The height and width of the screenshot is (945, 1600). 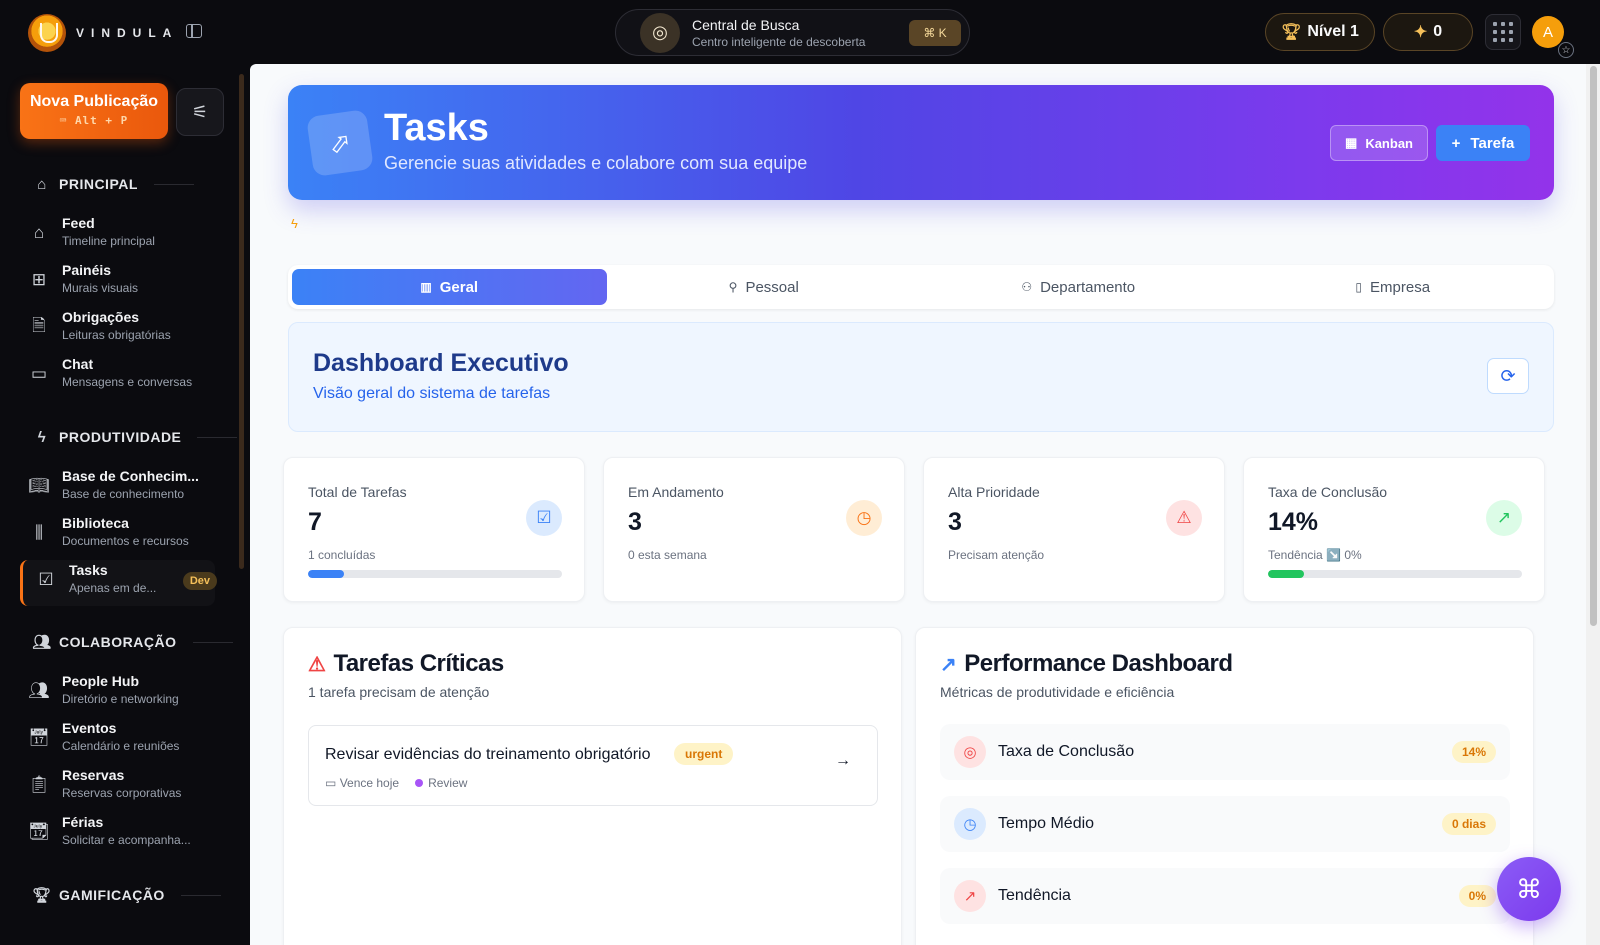 What do you see at coordinates (1483, 143) in the screenshot?
I see `new-task-button: + Tarefa` at bounding box center [1483, 143].